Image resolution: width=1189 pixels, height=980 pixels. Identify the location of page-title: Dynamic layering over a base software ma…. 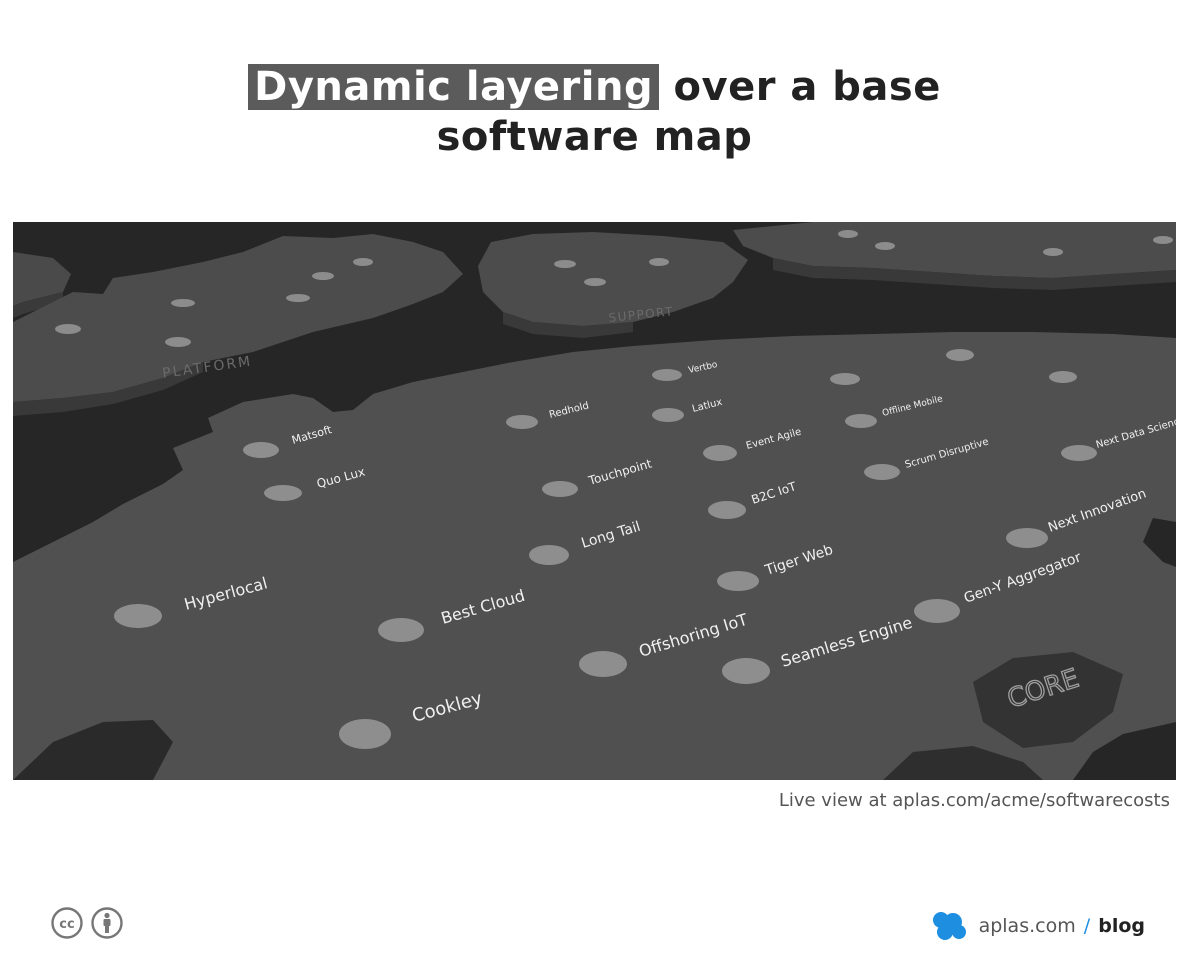
(594, 112).